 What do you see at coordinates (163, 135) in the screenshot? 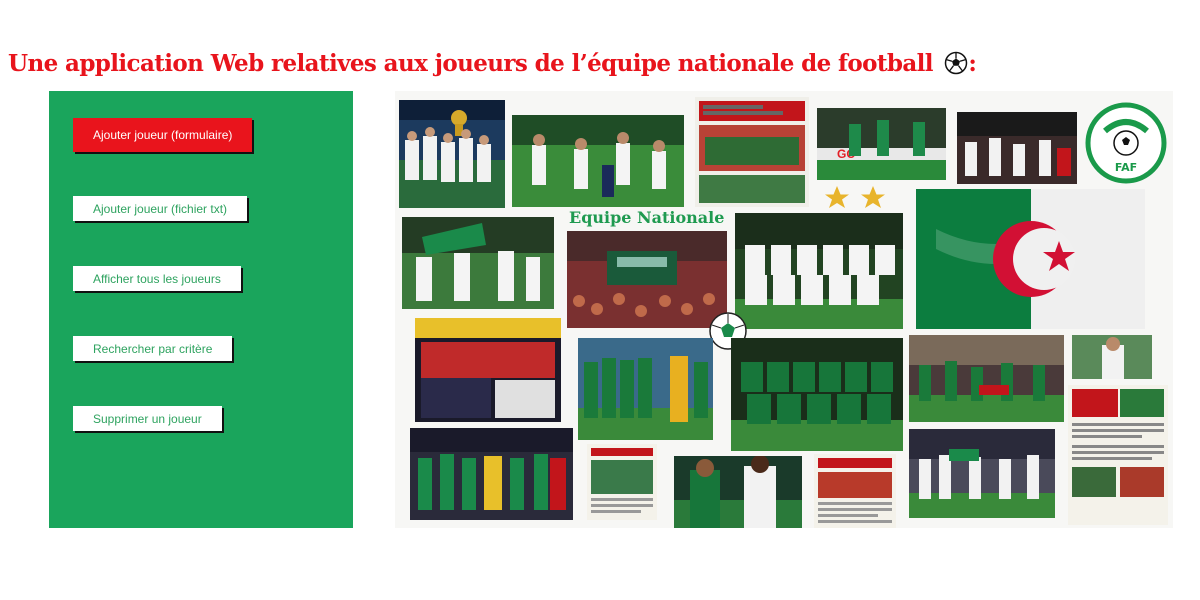
I see `add-player-form-button: Ajouter joueur (formulaire)` at bounding box center [163, 135].